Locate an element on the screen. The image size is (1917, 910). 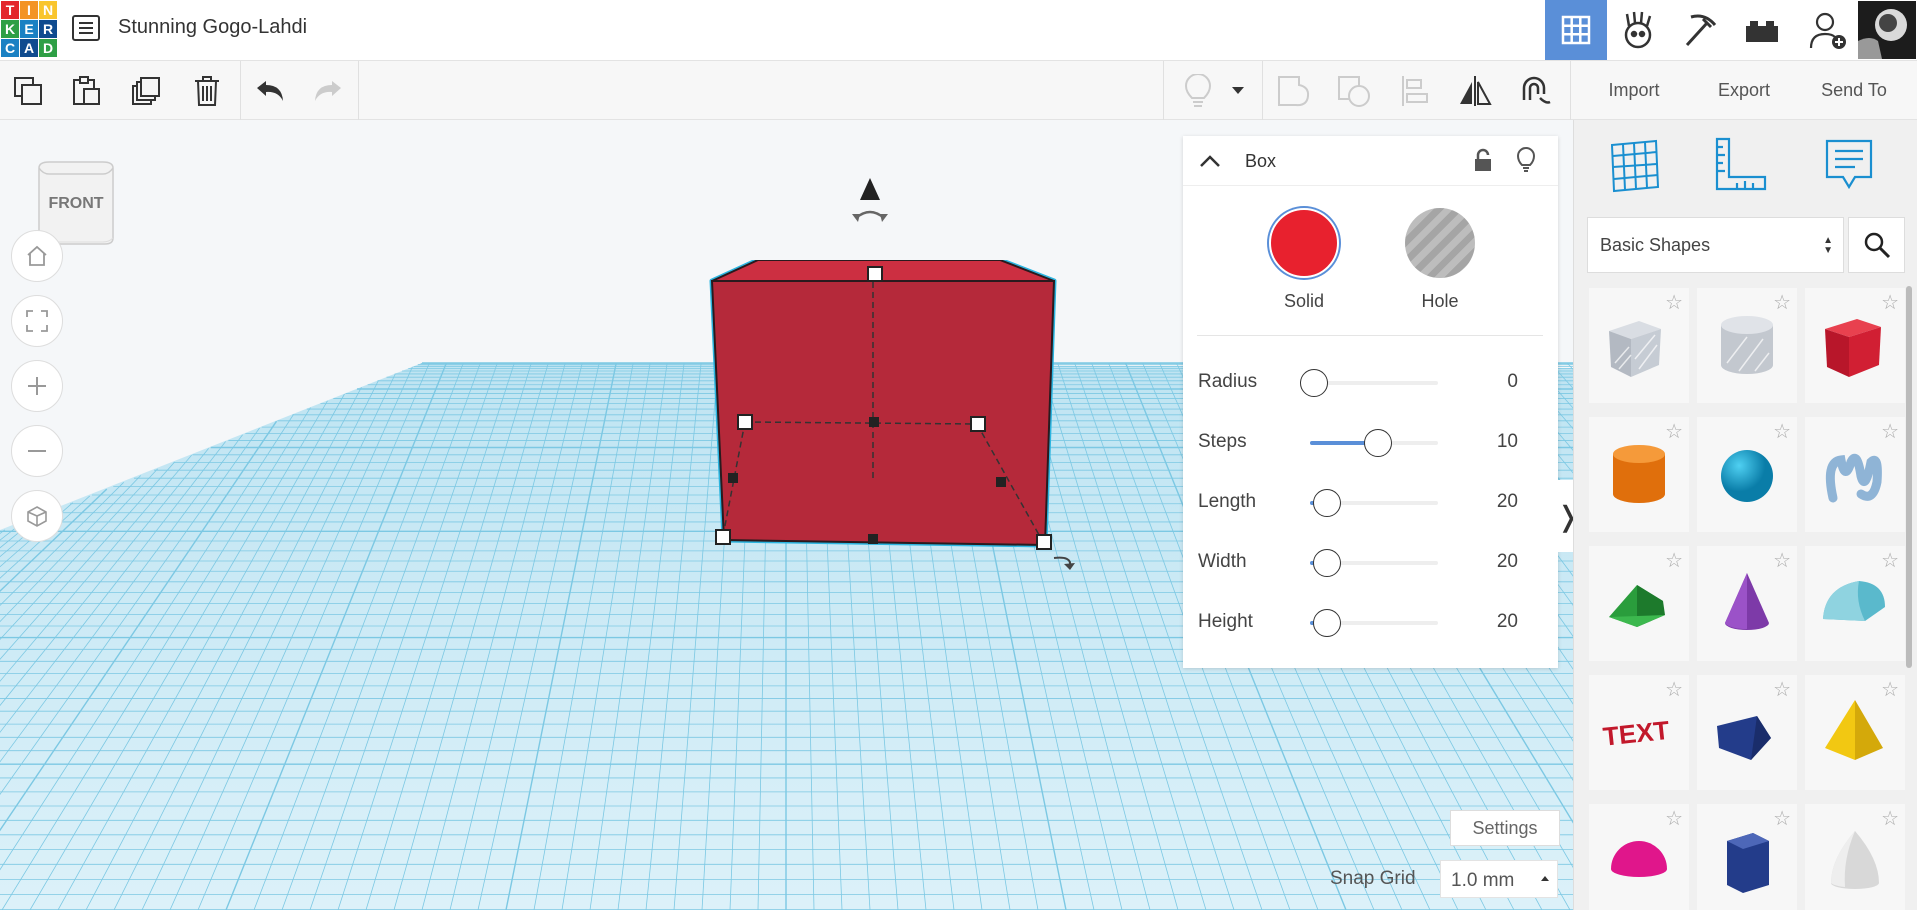
zoom-in-button is located at coordinates (37, 386).